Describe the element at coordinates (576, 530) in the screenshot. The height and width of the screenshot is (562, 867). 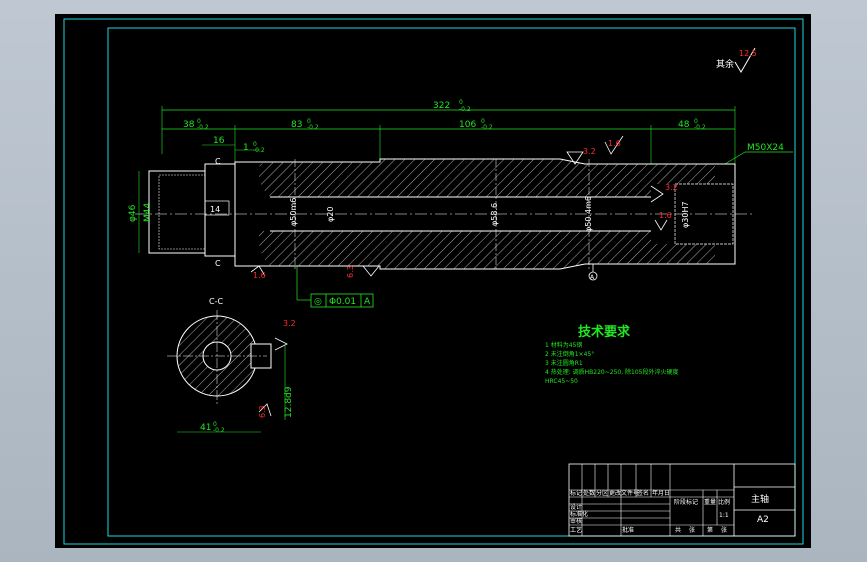
I see `tb-cell-process: 工艺` at that location.